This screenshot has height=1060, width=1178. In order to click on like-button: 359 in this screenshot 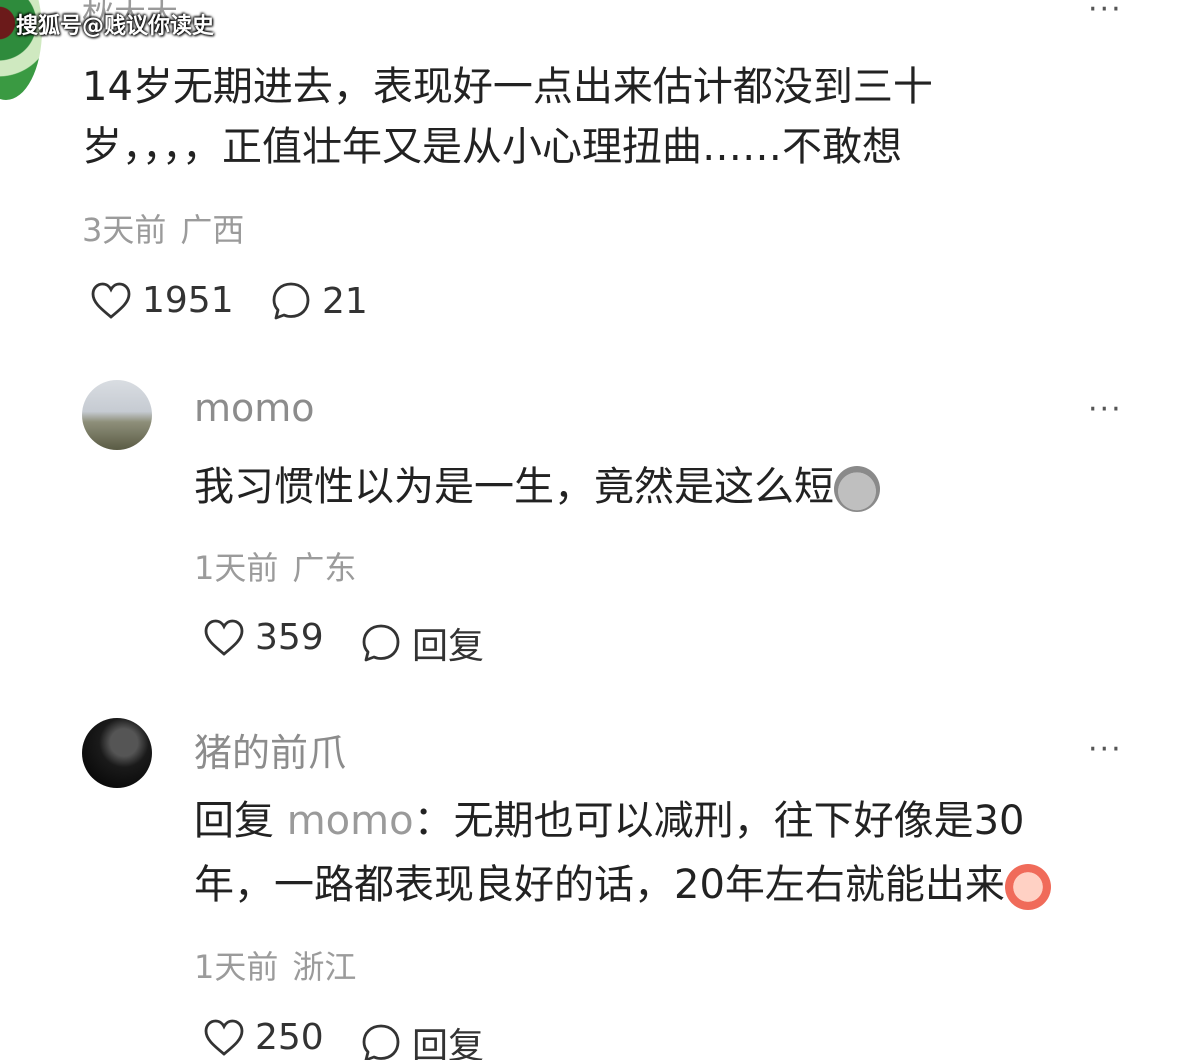, I will do `click(263, 637)`.